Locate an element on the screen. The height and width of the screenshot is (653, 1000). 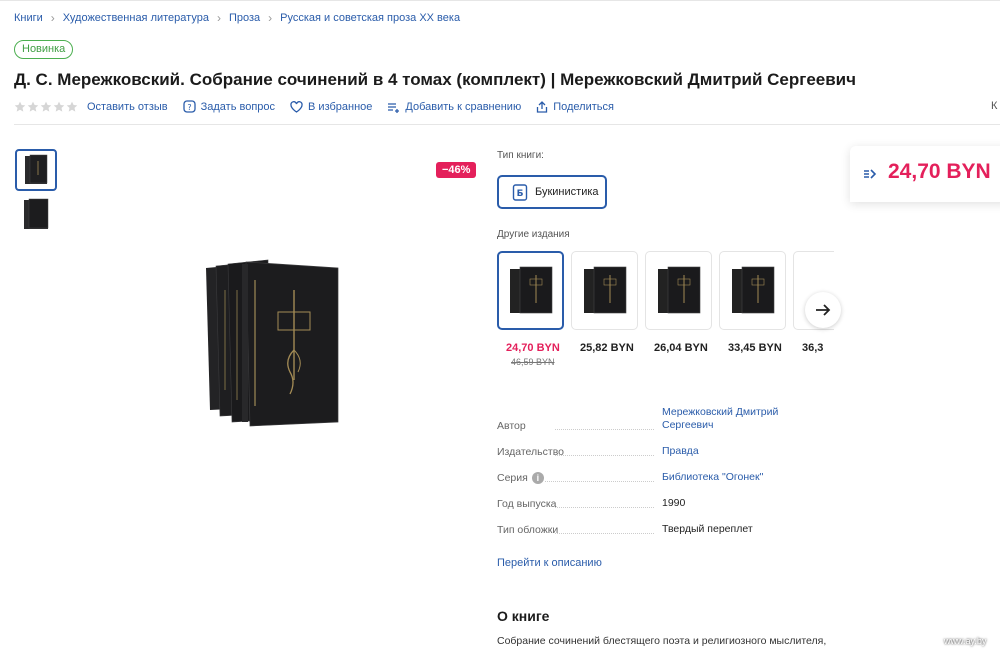
spec-key: Автор is located at coordinates (511, 426).